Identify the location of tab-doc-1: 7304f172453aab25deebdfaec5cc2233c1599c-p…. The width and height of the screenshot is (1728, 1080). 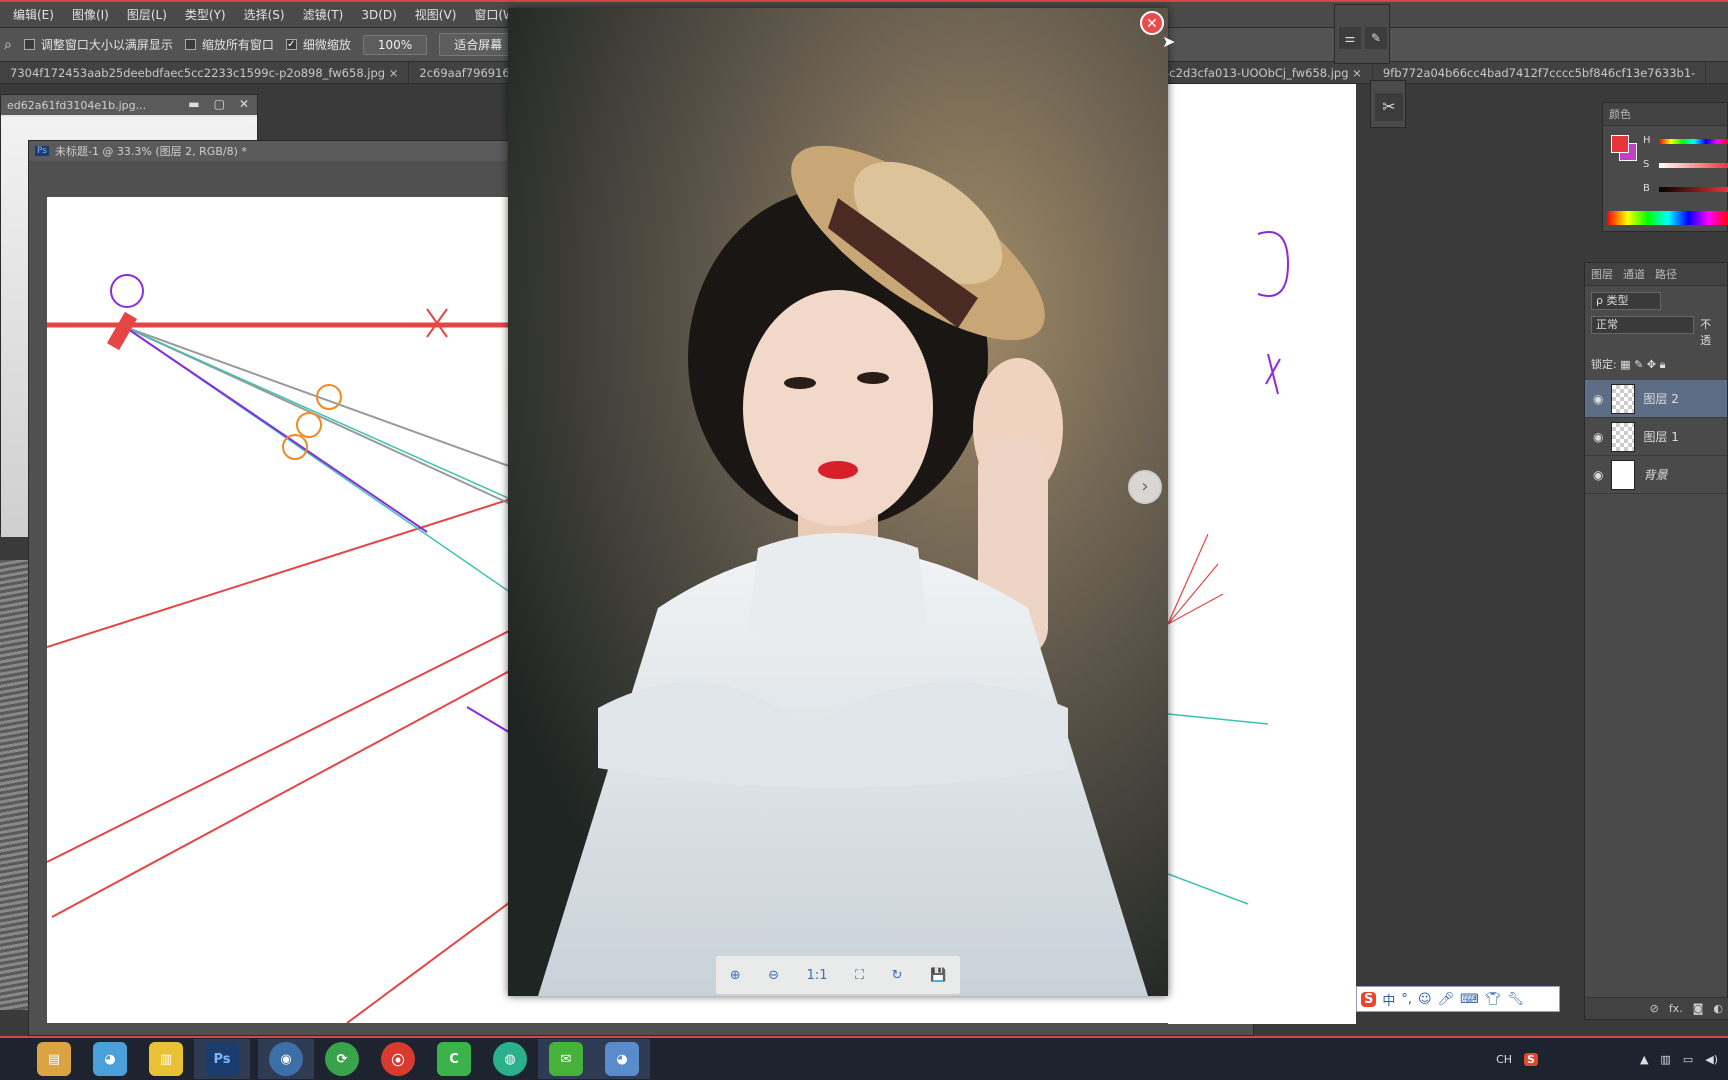
(205, 72).